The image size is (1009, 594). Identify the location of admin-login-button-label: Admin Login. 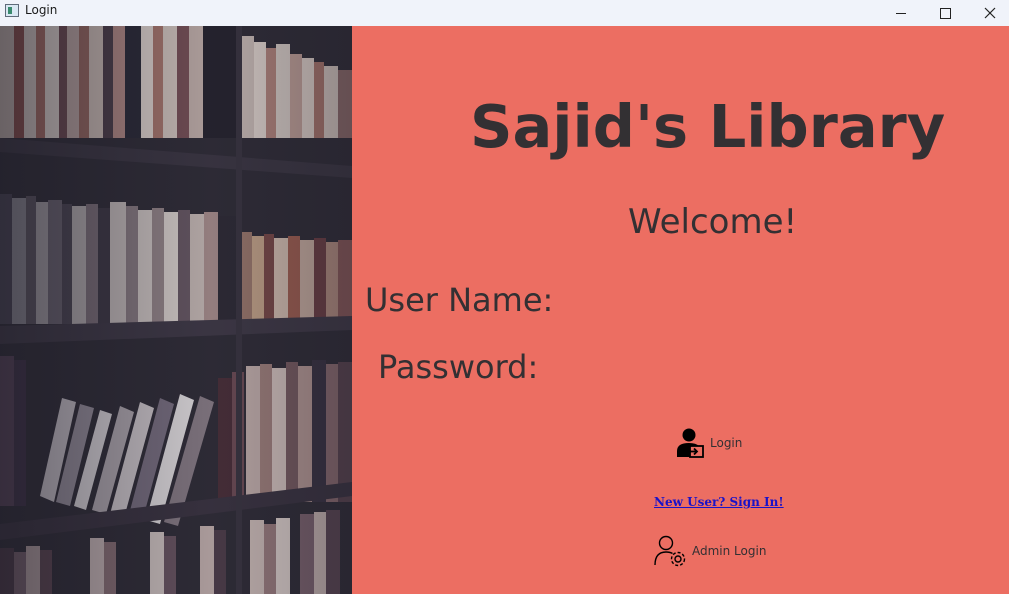
(729, 551).